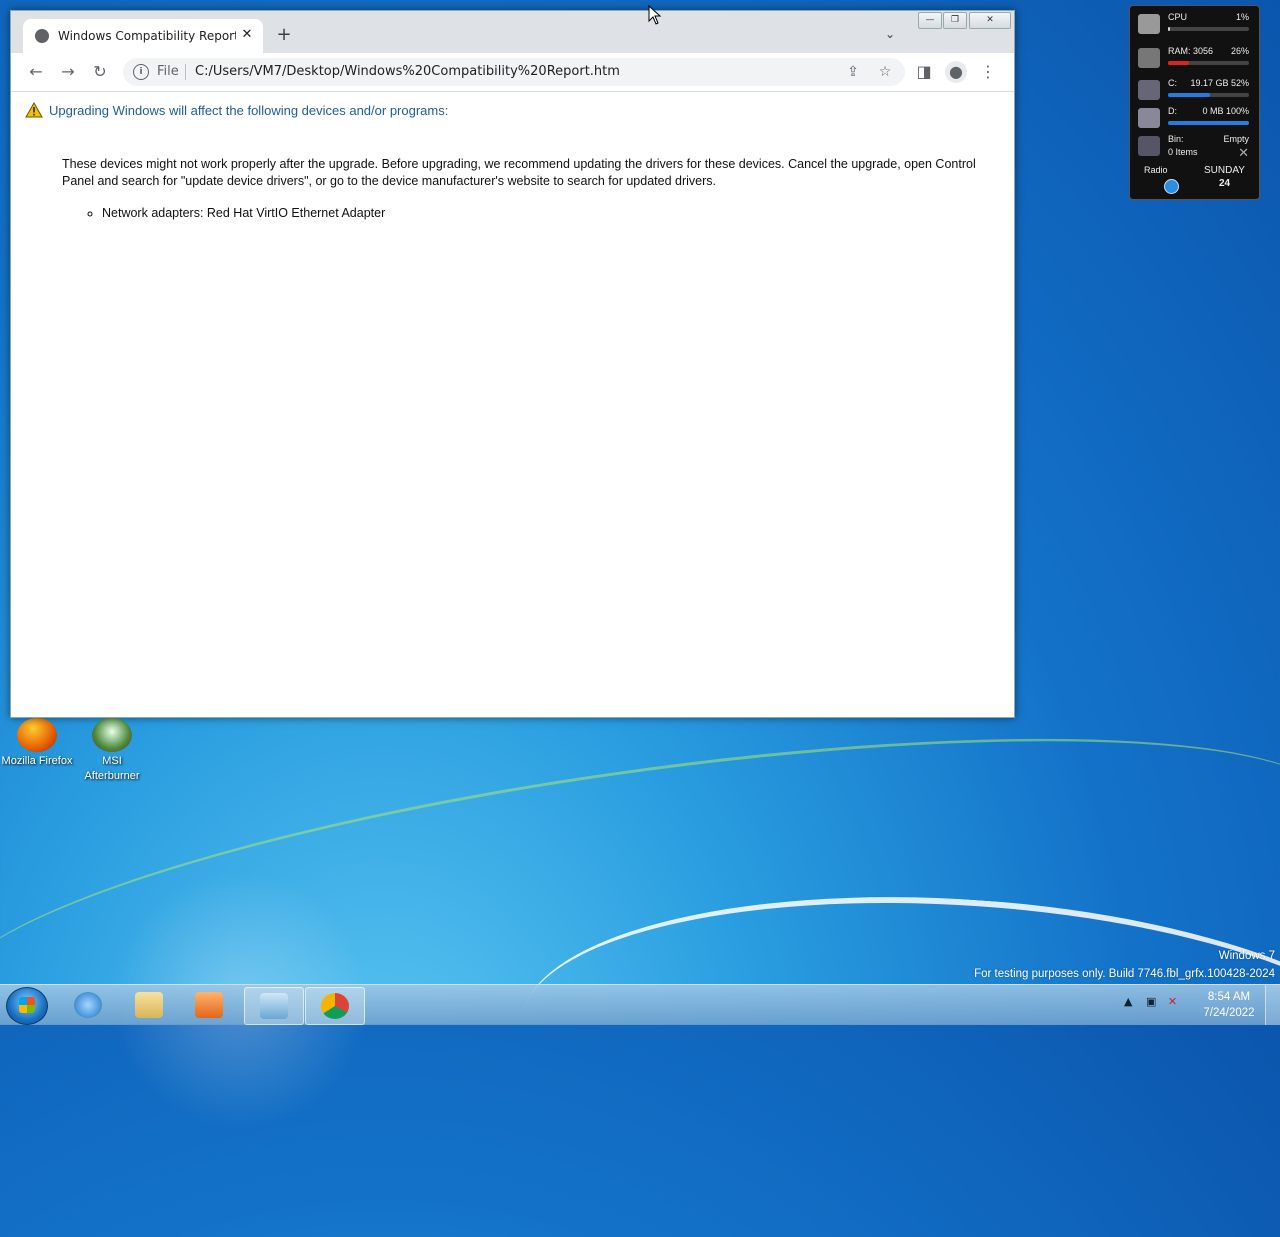 The image size is (1280, 1237). What do you see at coordinates (112, 768) in the screenshot?
I see `desktop-icon-label: MSI Afterburner` at bounding box center [112, 768].